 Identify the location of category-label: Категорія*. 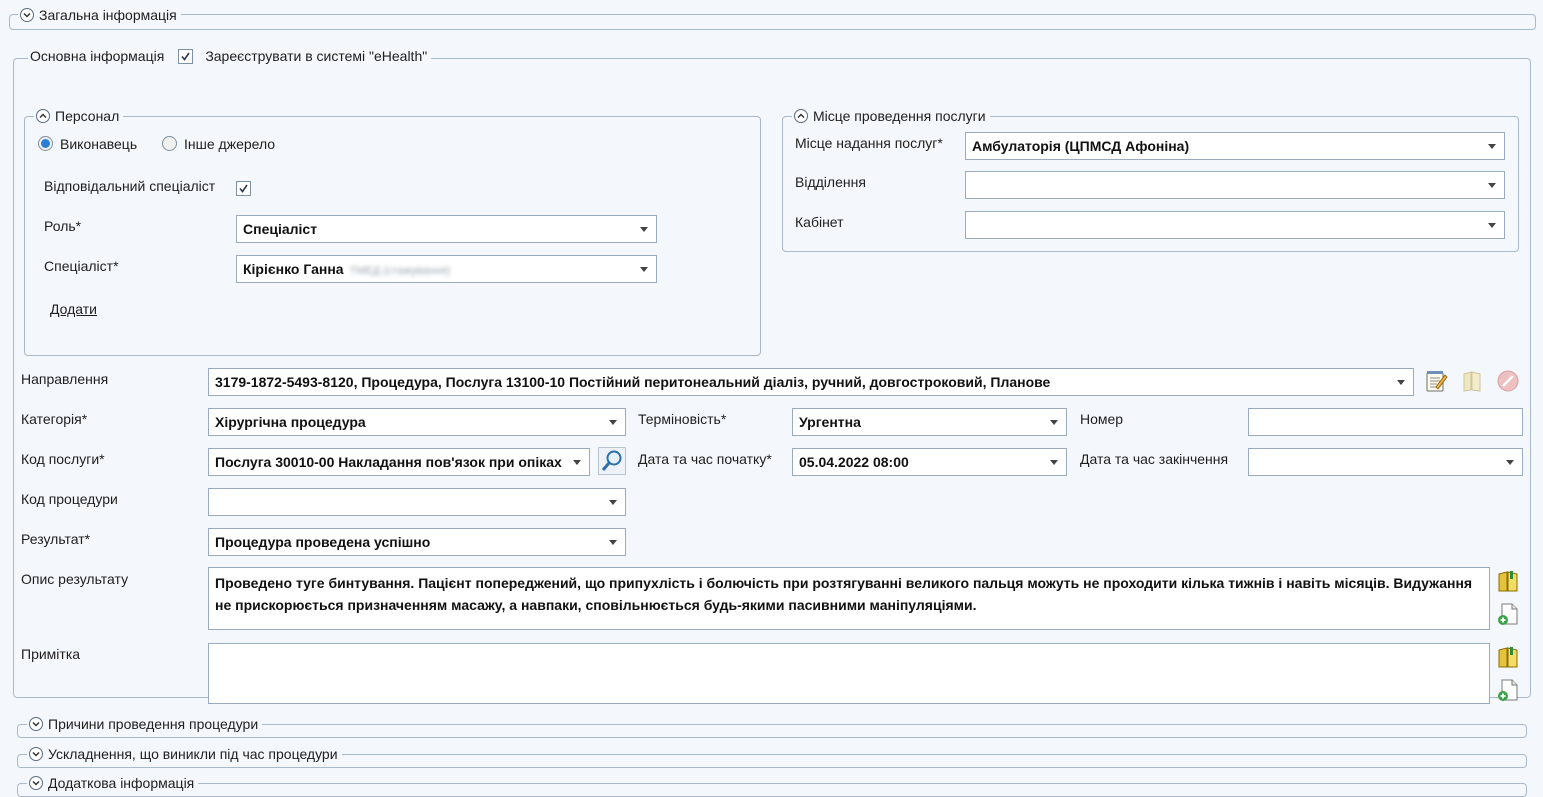
(54, 419).